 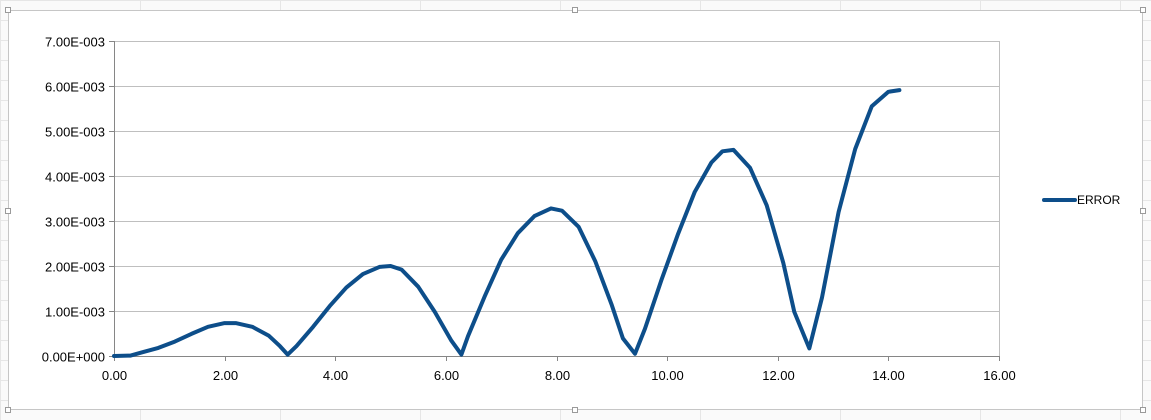 I want to click on x-tick-label: 12.00, so click(x=778, y=375).